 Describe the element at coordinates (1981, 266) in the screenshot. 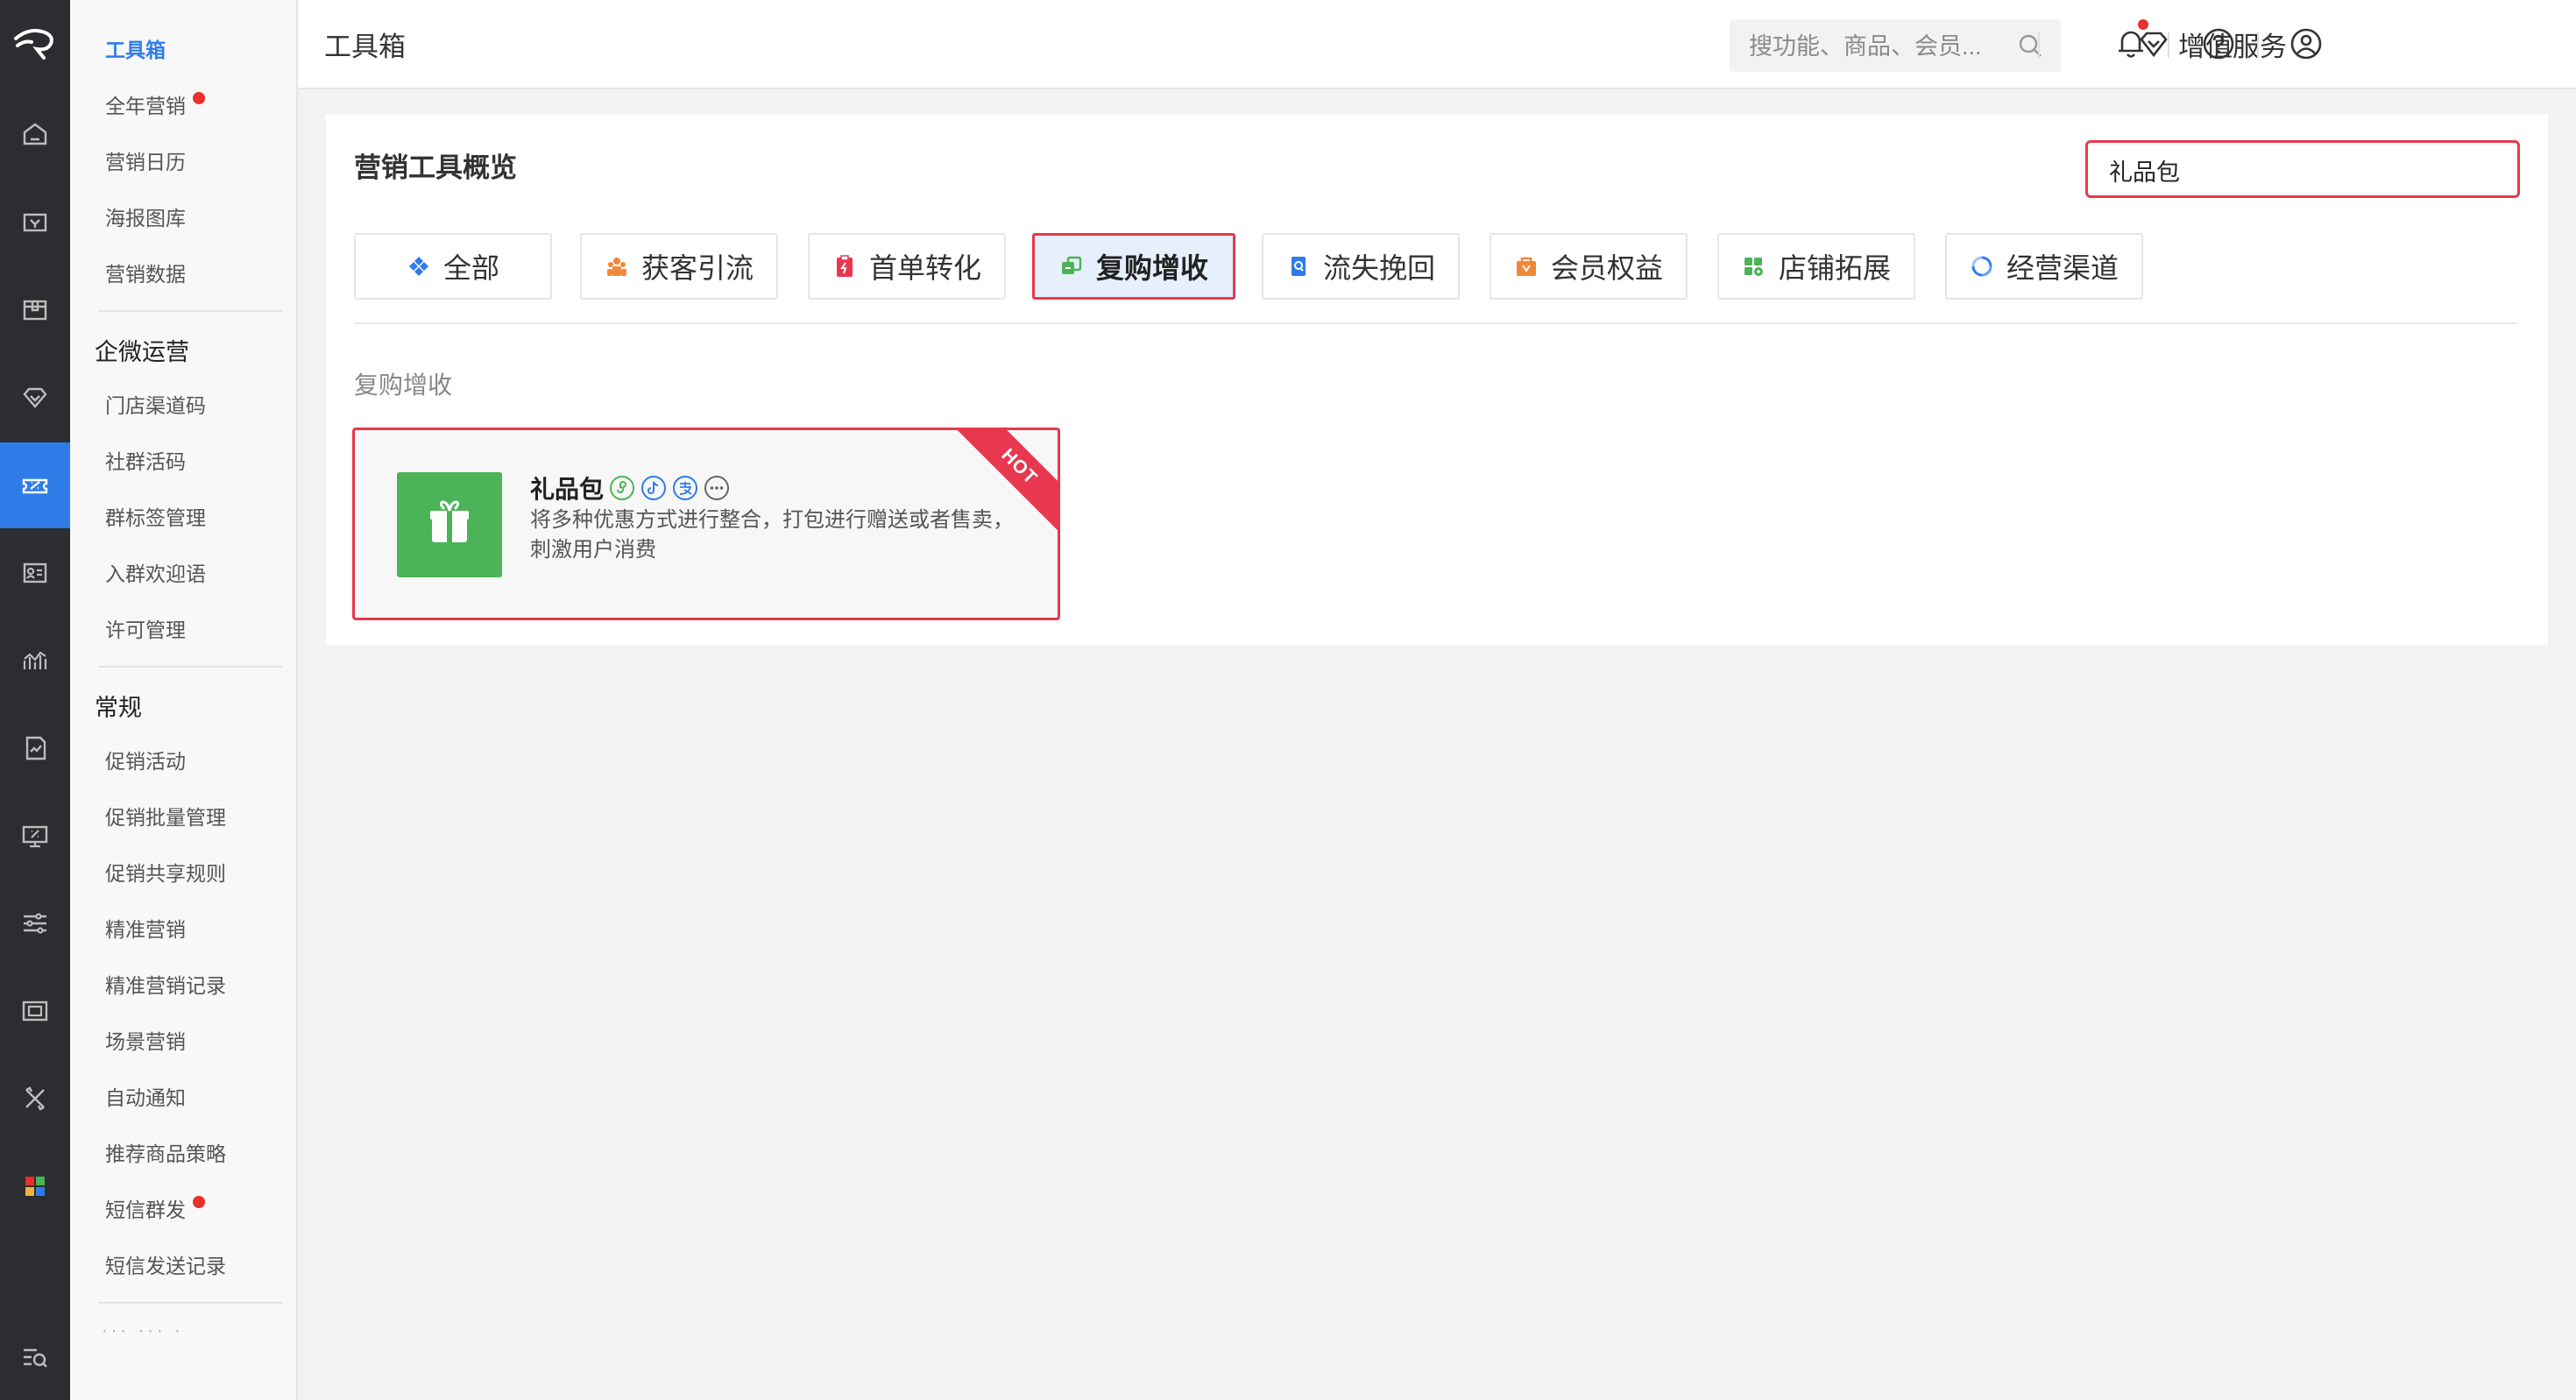

I see `channel-cycle-icon` at that location.